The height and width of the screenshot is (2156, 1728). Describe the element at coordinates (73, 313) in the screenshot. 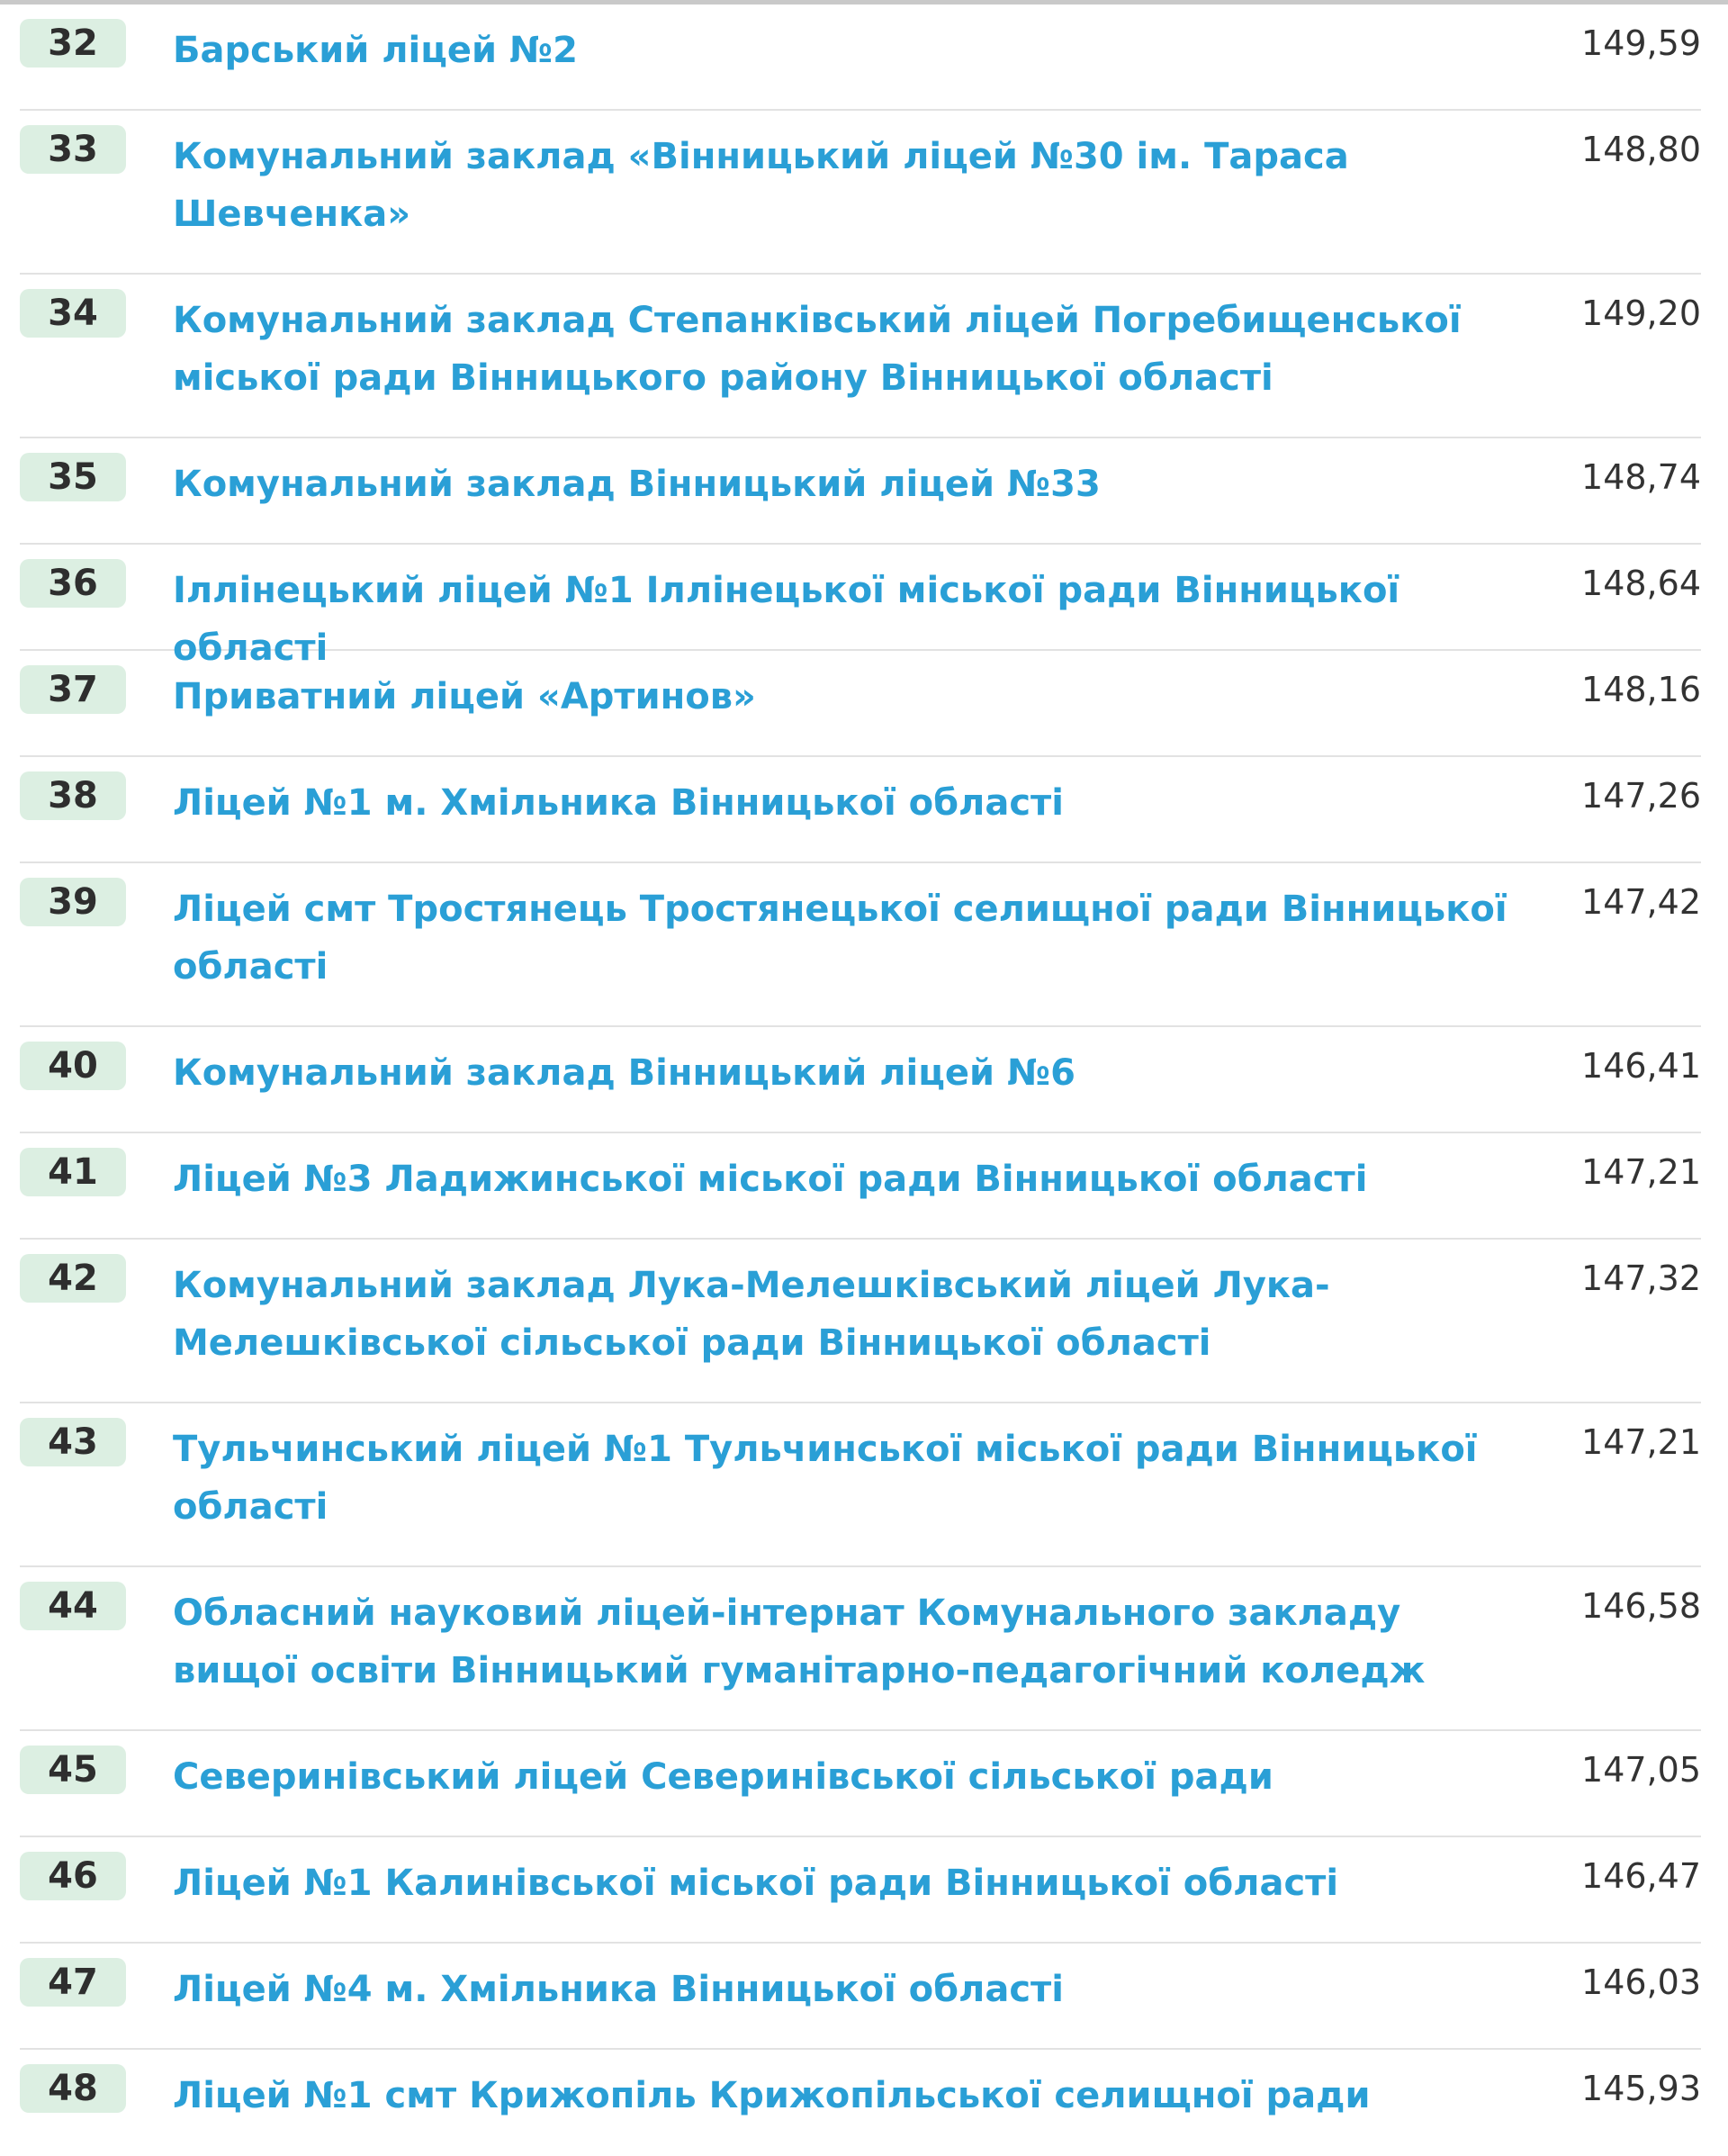

I see `rank-badge: 34` at that location.